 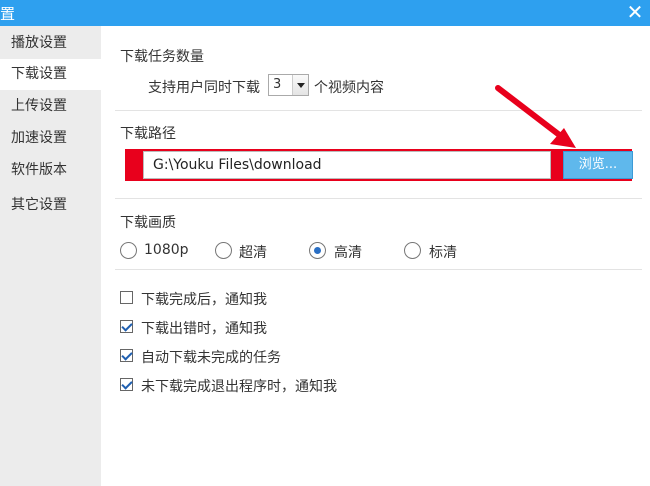 What do you see at coordinates (50, 74) in the screenshot?
I see `sidebar-item-download: 下载设置` at bounding box center [50, 74].